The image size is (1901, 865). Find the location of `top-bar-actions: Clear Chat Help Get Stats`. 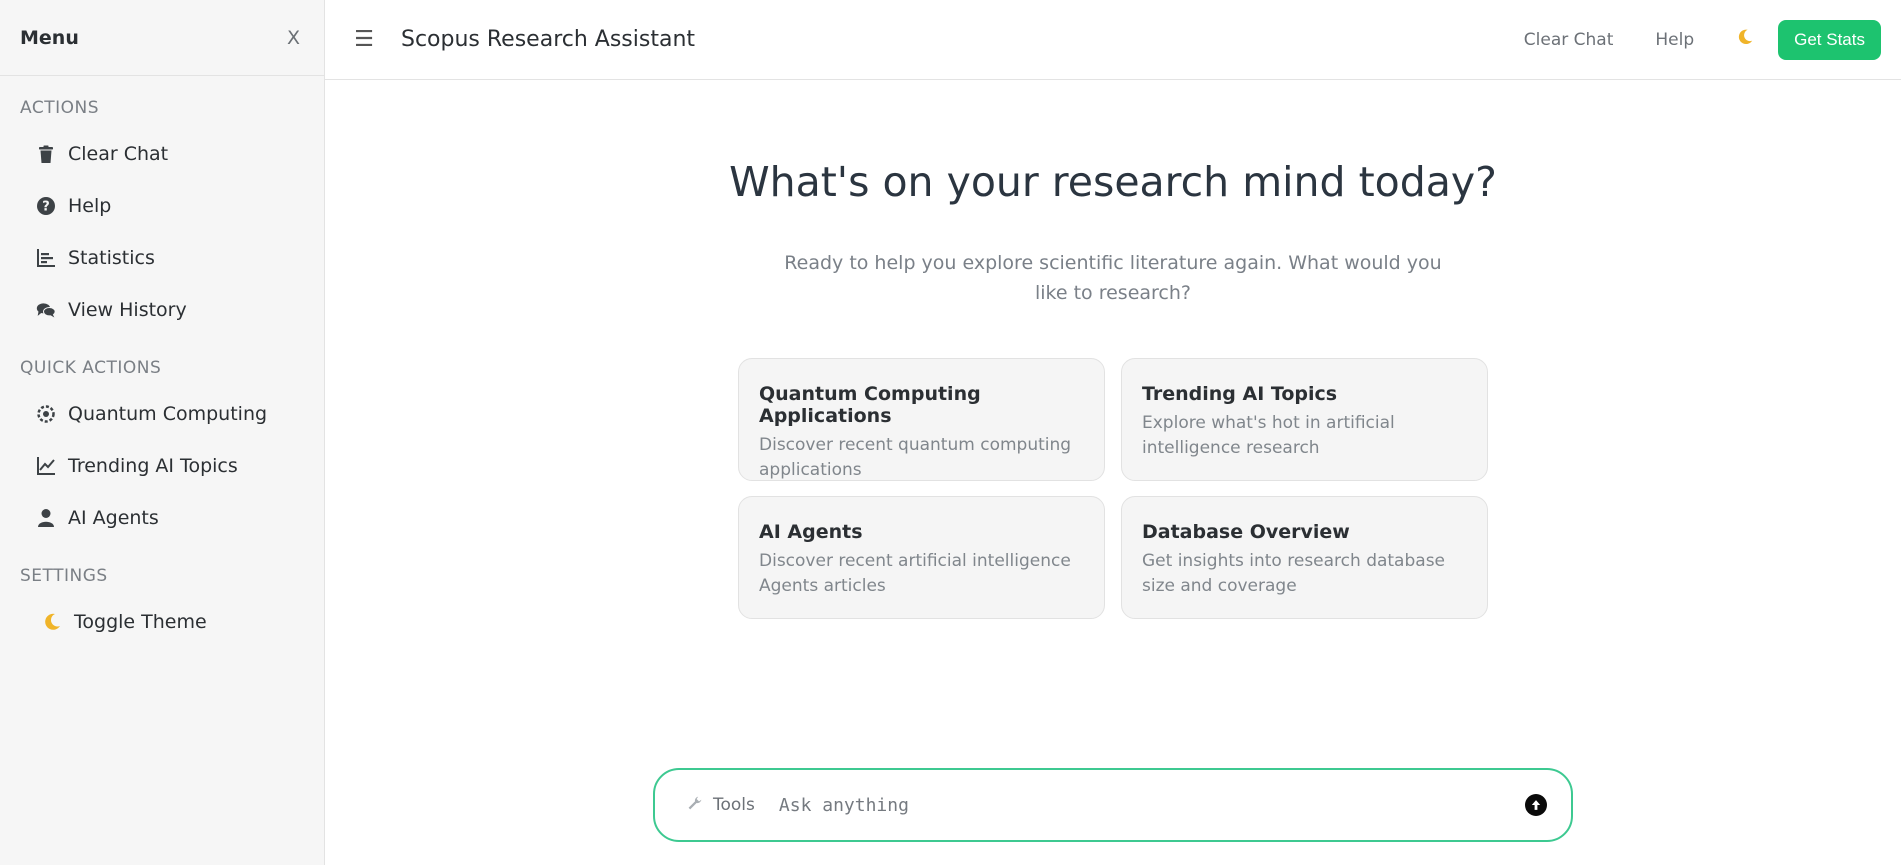

top-bar-actions: Clear Chat Help Get Stats is located at coordinates (1702, 39).